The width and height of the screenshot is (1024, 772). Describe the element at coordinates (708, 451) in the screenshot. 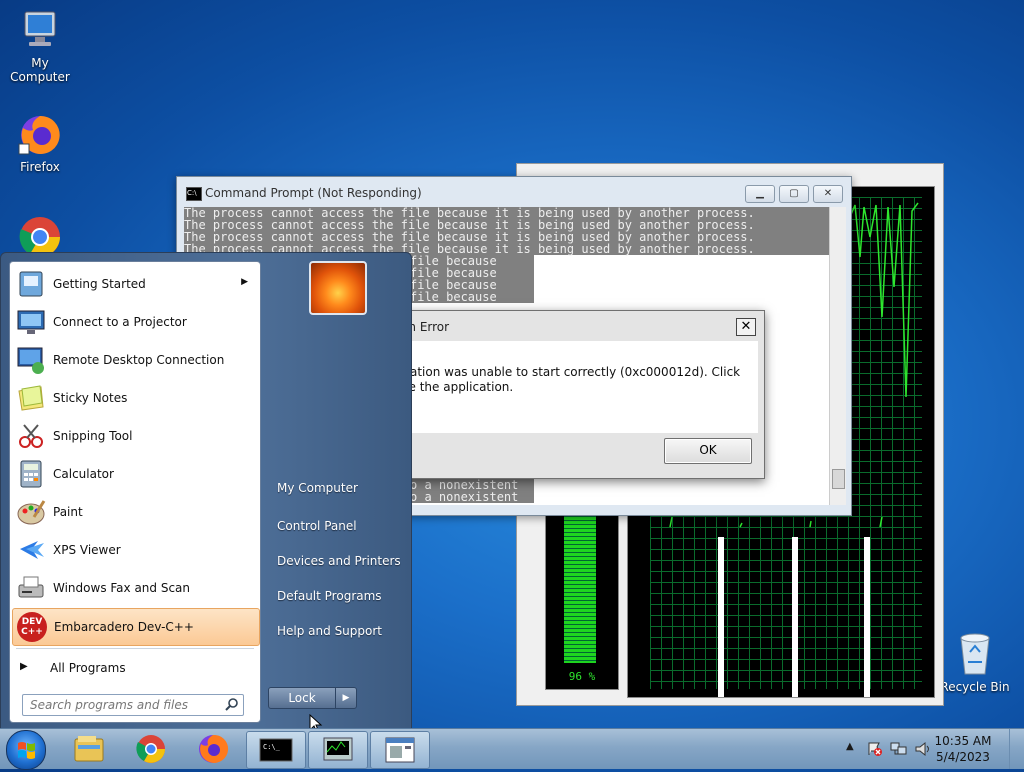

I see `ok-button: OK` at that location.